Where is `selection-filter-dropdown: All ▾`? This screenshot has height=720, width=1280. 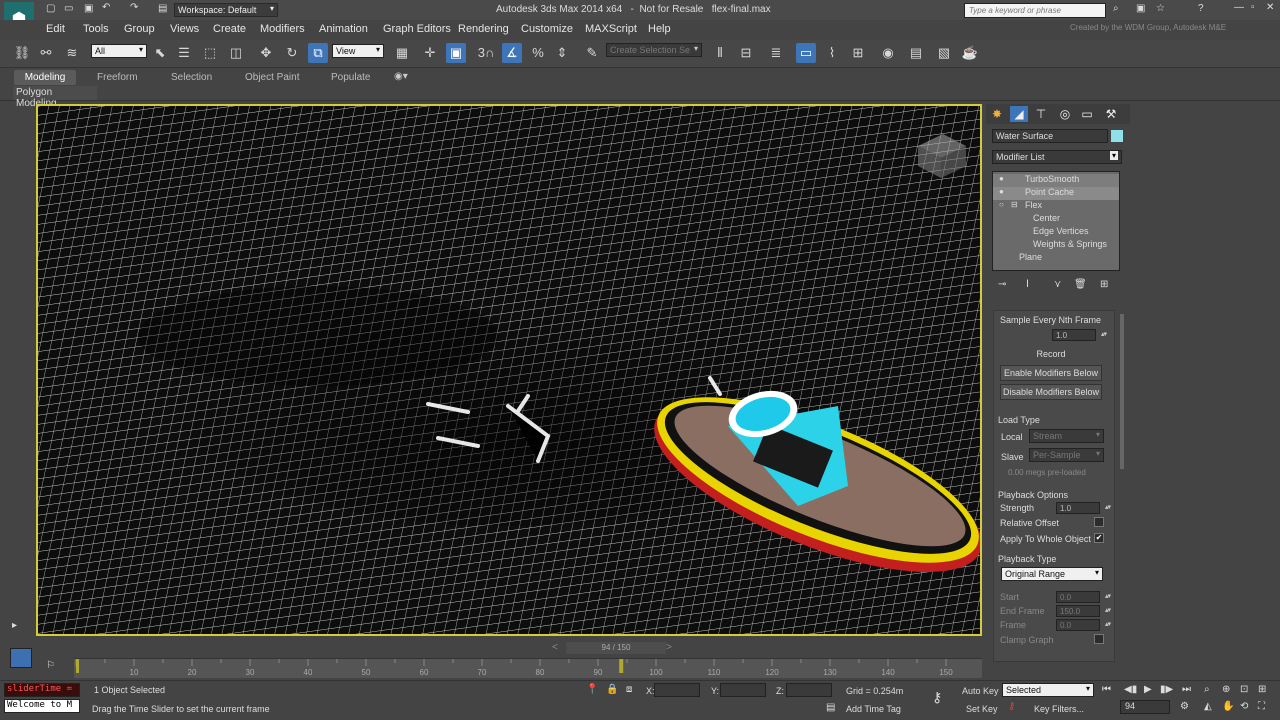 selection-filter-dropdown: All ▾ is located at coordinates (119, 51).